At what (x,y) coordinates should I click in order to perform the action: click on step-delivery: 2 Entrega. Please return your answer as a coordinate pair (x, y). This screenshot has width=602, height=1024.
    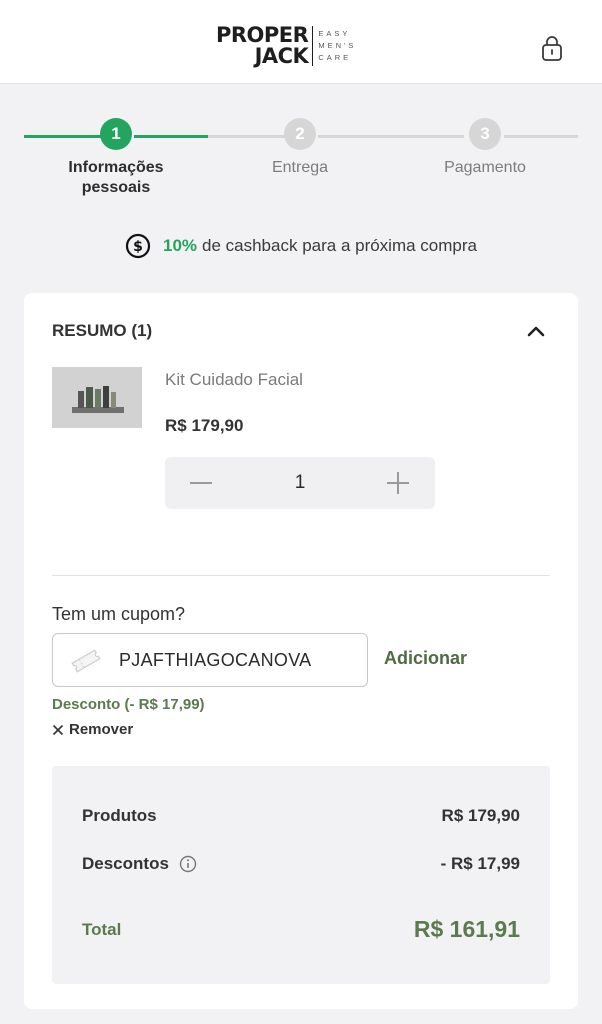
    Looking at the image, I should click on (300, 148).